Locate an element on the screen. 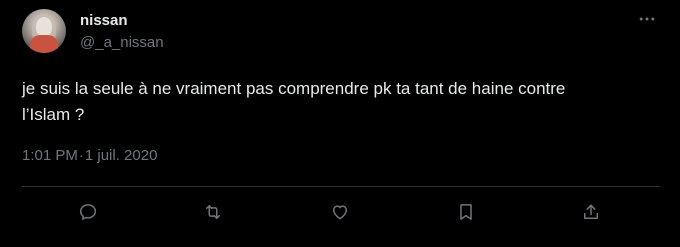 The image size is (680, 247). share-icon is located at coordinates (591, 214).